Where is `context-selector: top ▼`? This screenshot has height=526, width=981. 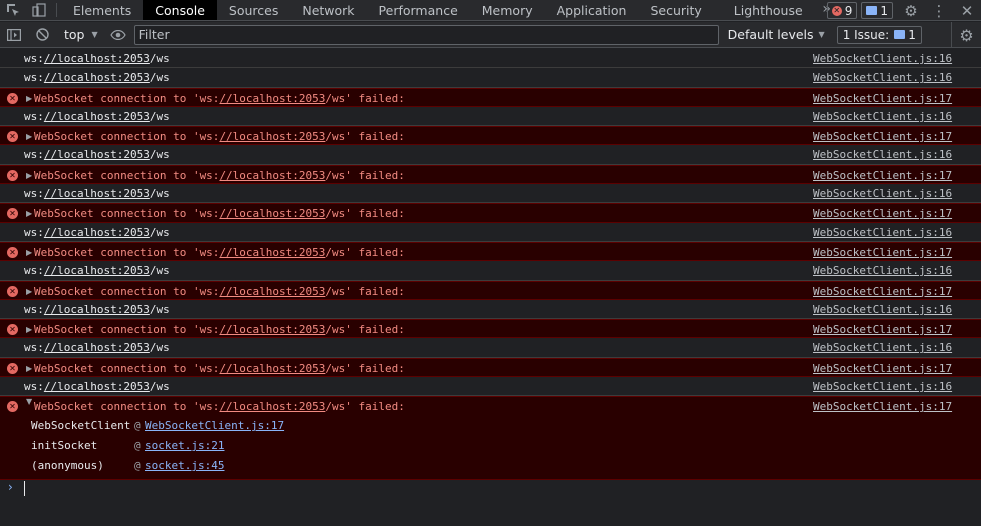 context-selector: top ▼ is located at coordinates (80, 34).